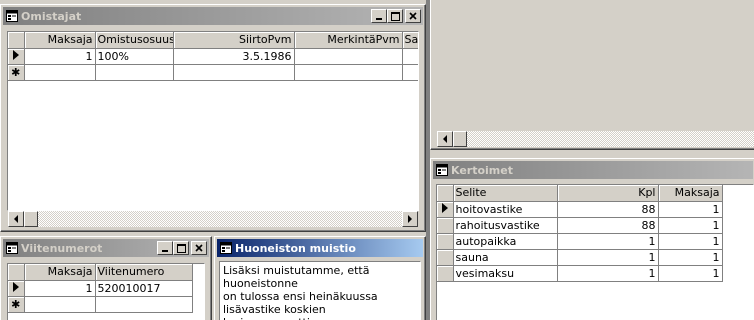 The width and height of the screenshot is (754, 320). What do you see at coordinates (62, 248) in the screenshot?
I see `window-title: Viitenumerot` at bounding box center [62, 248].